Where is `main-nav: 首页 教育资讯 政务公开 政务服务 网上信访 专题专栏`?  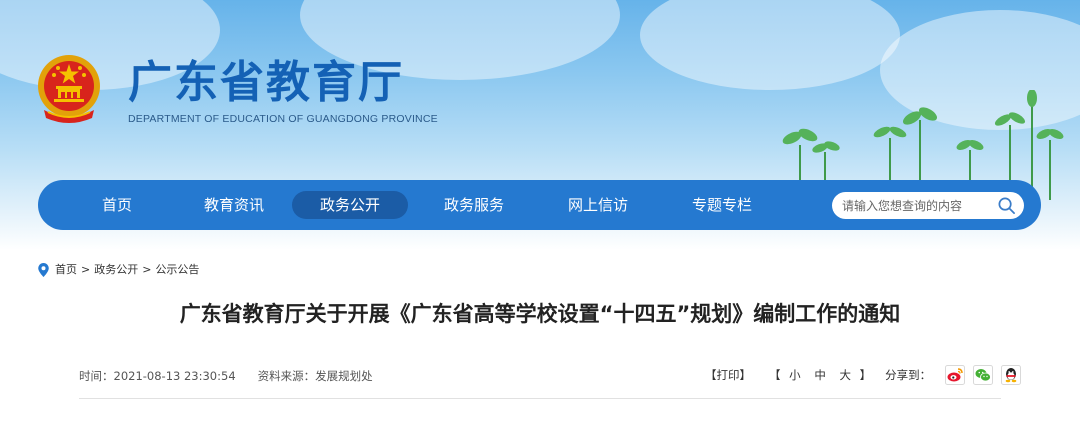 main-nav: 首页 教育资讯 政务公开 政务服务 网上信访 专题专栏 is located at coordinates (539, 205).